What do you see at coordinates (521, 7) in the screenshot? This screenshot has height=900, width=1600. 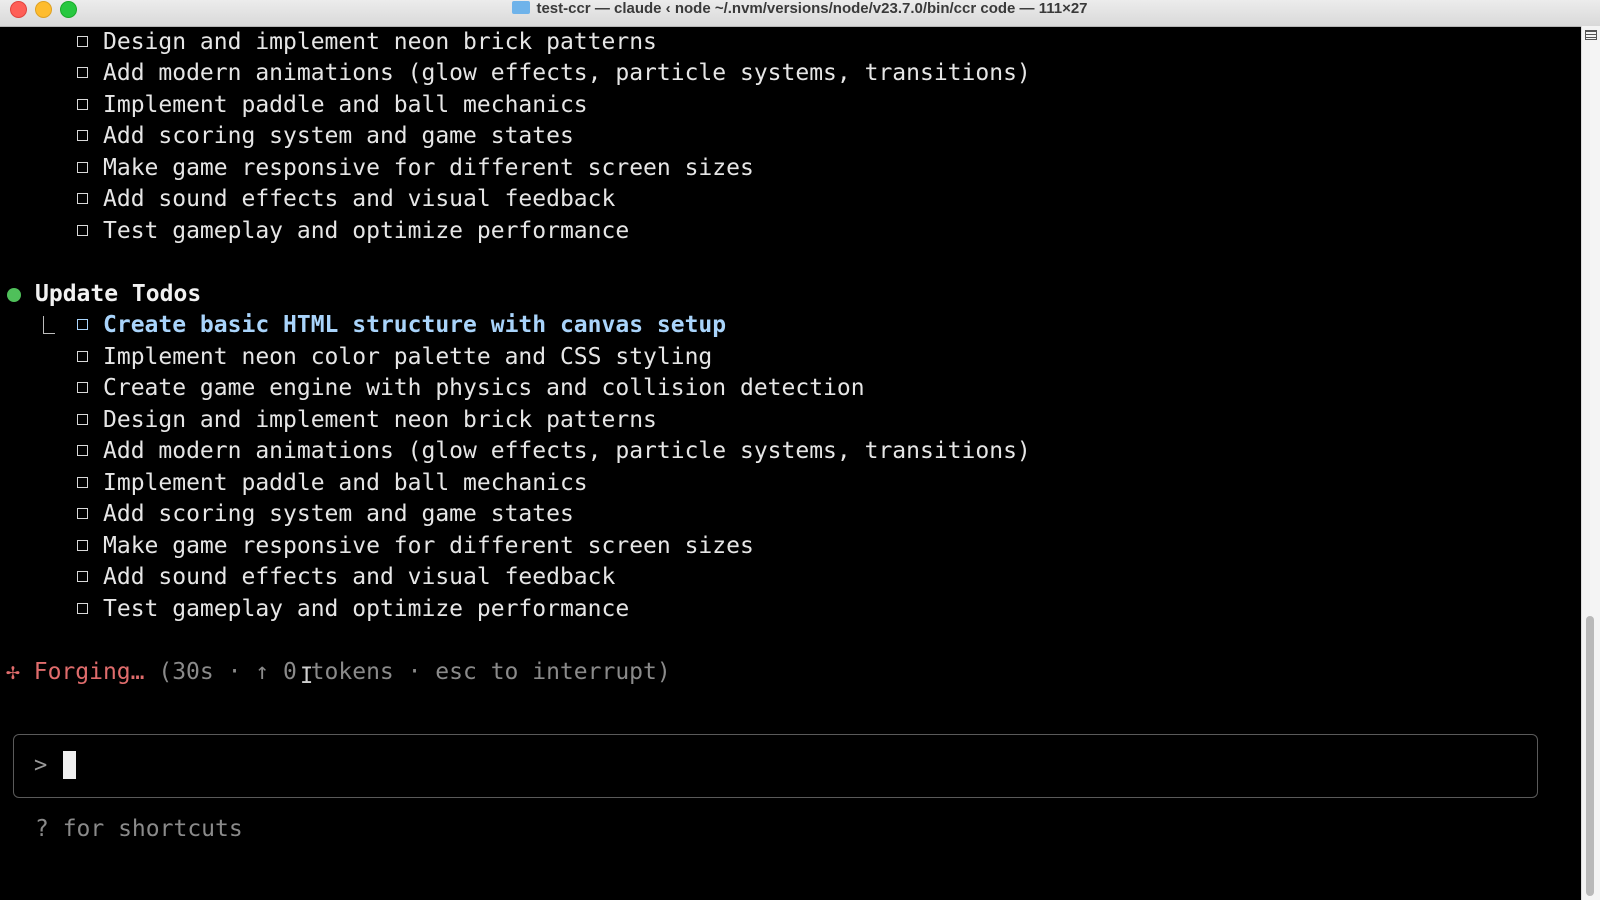 I see `folder-icon` at bounding box center [521, 7].